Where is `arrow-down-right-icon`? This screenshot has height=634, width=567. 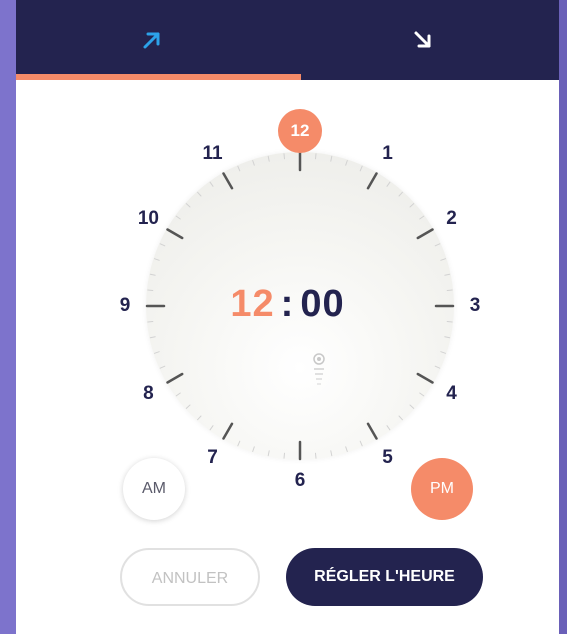
arrow-down-right-icon is located at coordinates (423, 40).